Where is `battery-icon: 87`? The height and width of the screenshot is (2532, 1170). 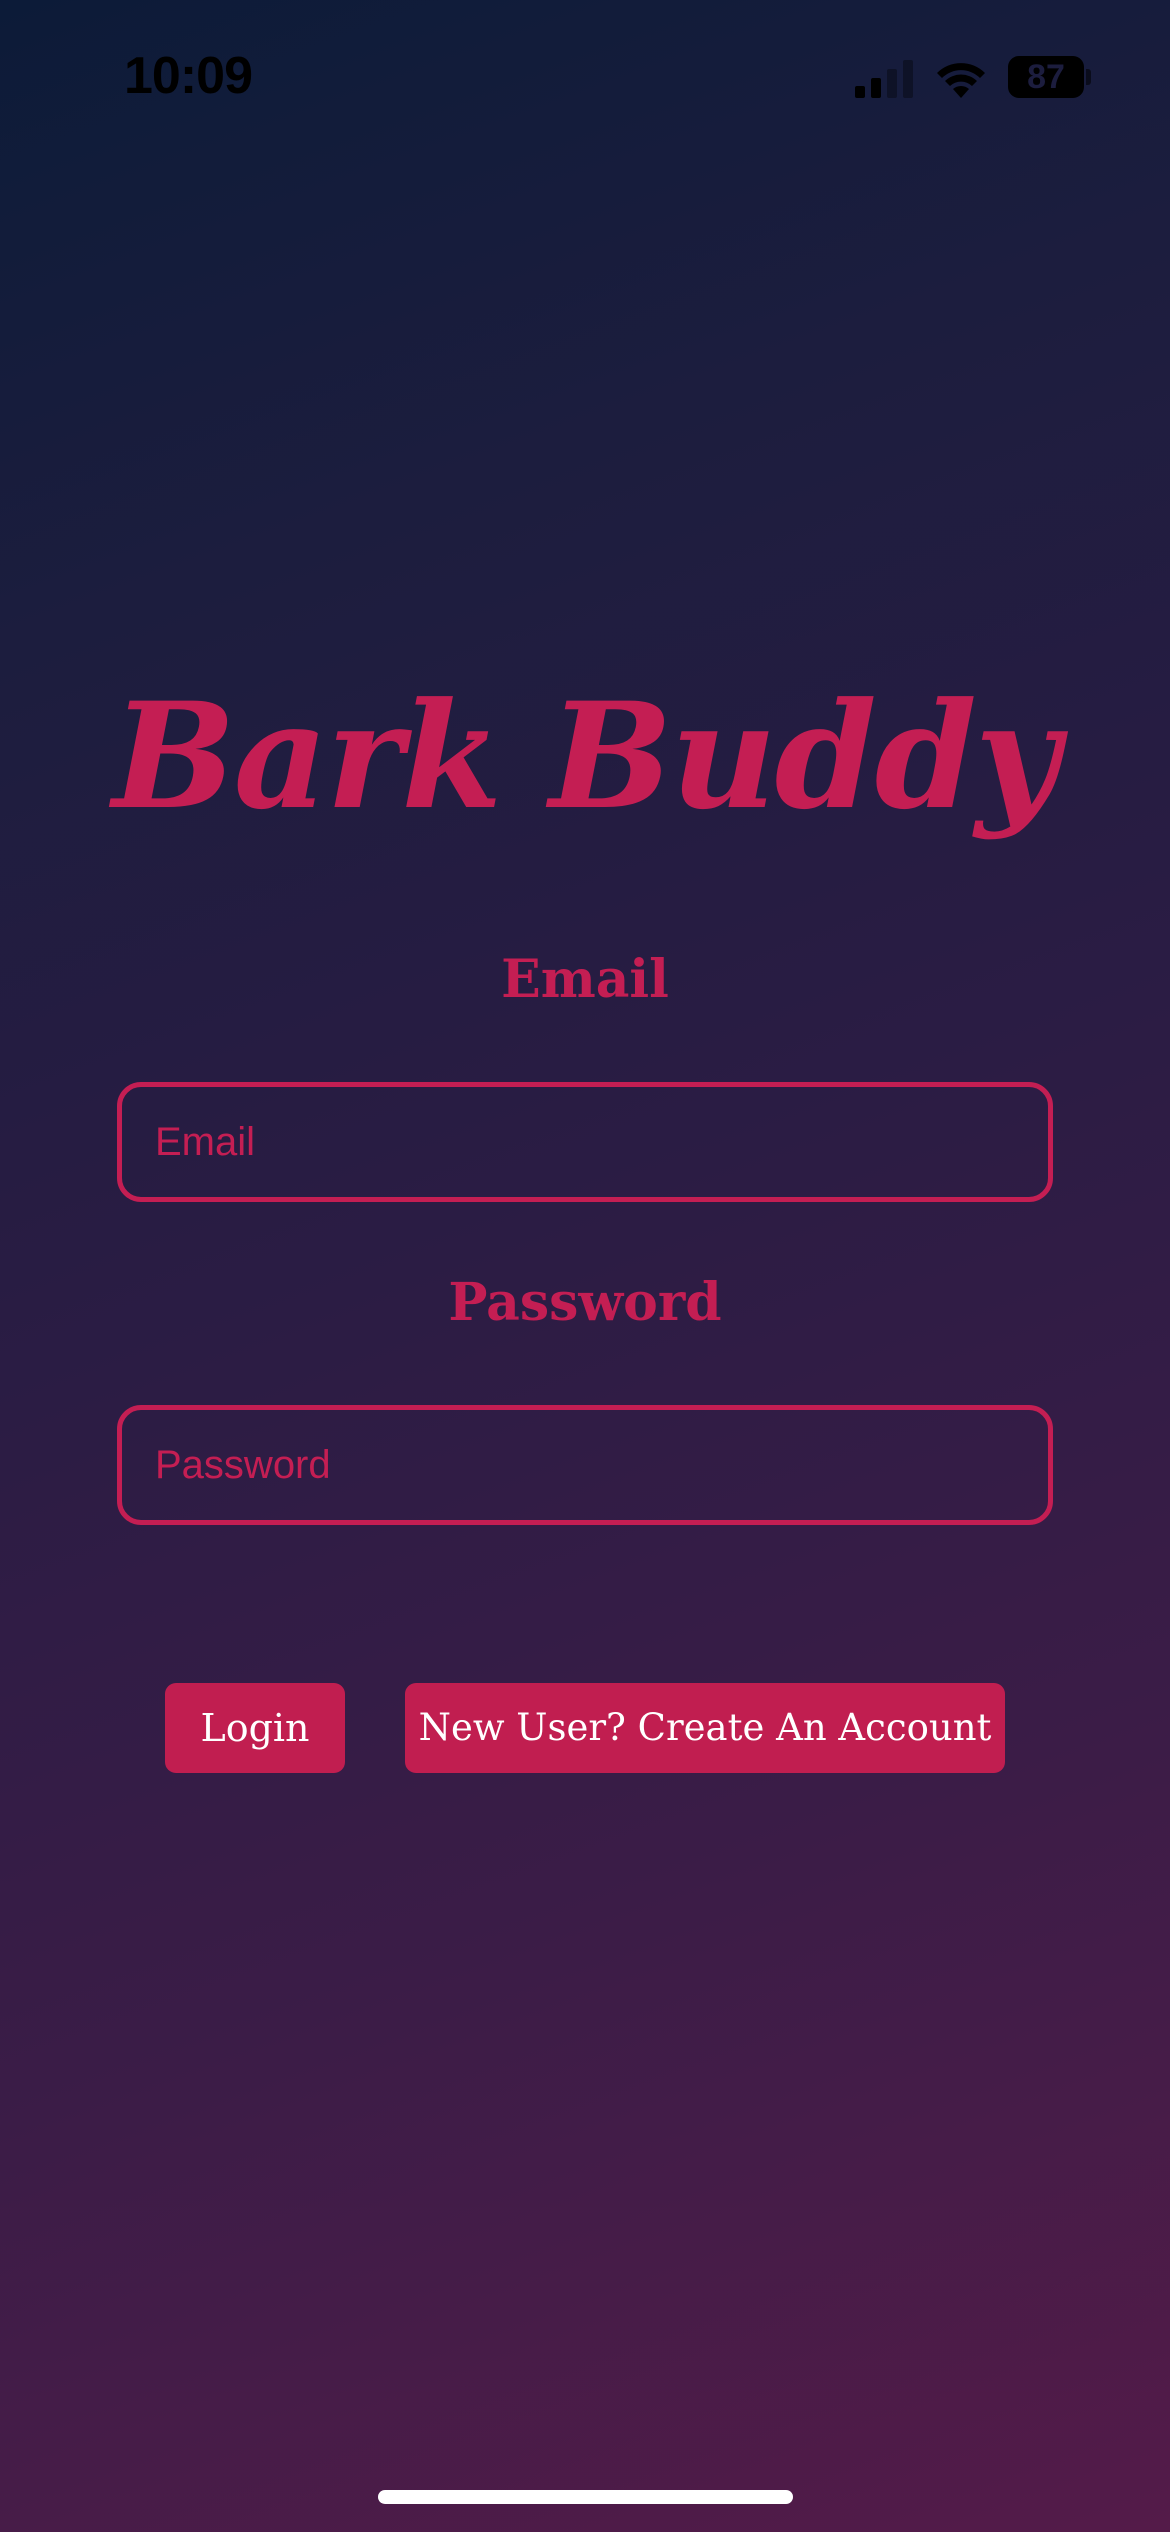
battery-icon: 87 is located at coordinates (1050, 77).